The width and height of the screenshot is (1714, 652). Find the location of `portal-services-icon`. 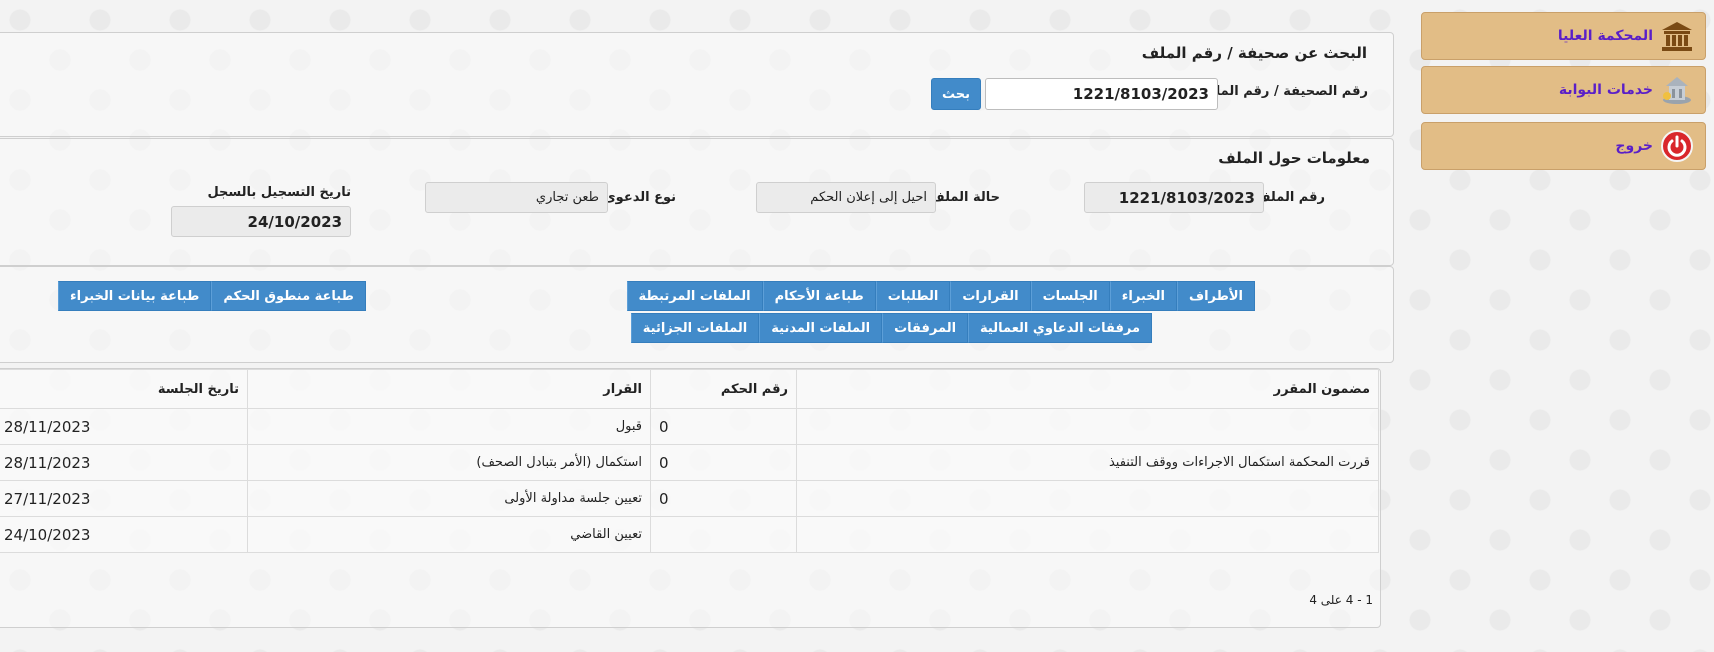

portal-services-icon is located at coordinates (1677, 90).